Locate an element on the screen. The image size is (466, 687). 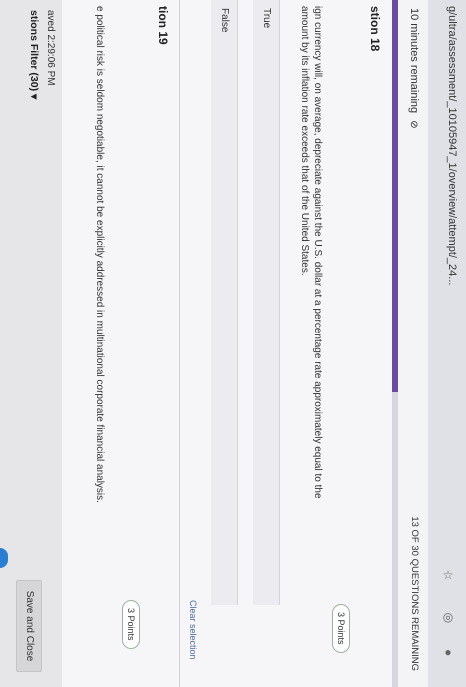
eye-slash-icon: ⊘ is located at coordinates (413, 124).